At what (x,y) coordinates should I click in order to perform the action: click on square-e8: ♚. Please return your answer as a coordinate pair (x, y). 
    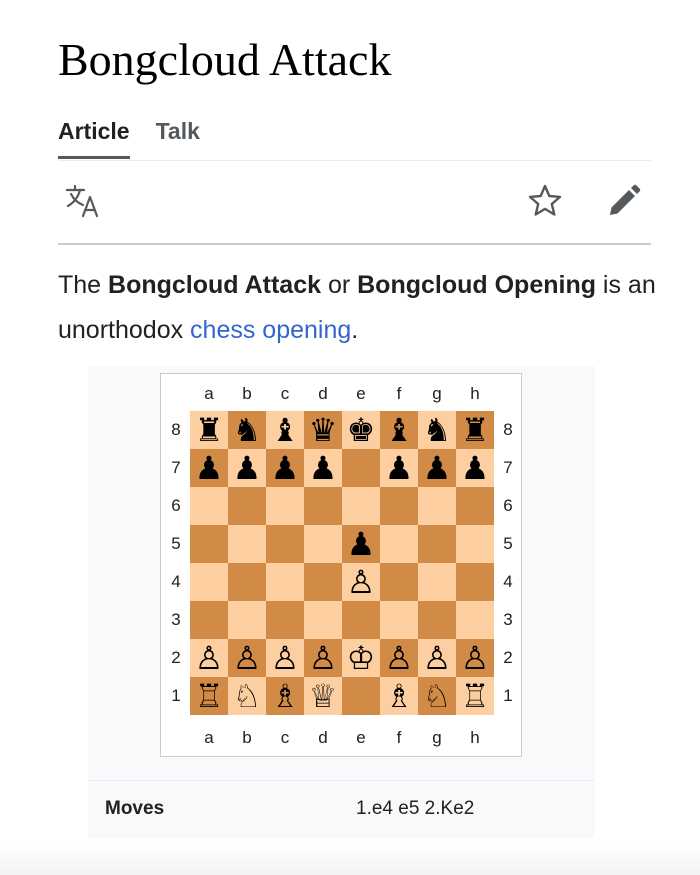
    Looking at the image, I should click on (361, 430).